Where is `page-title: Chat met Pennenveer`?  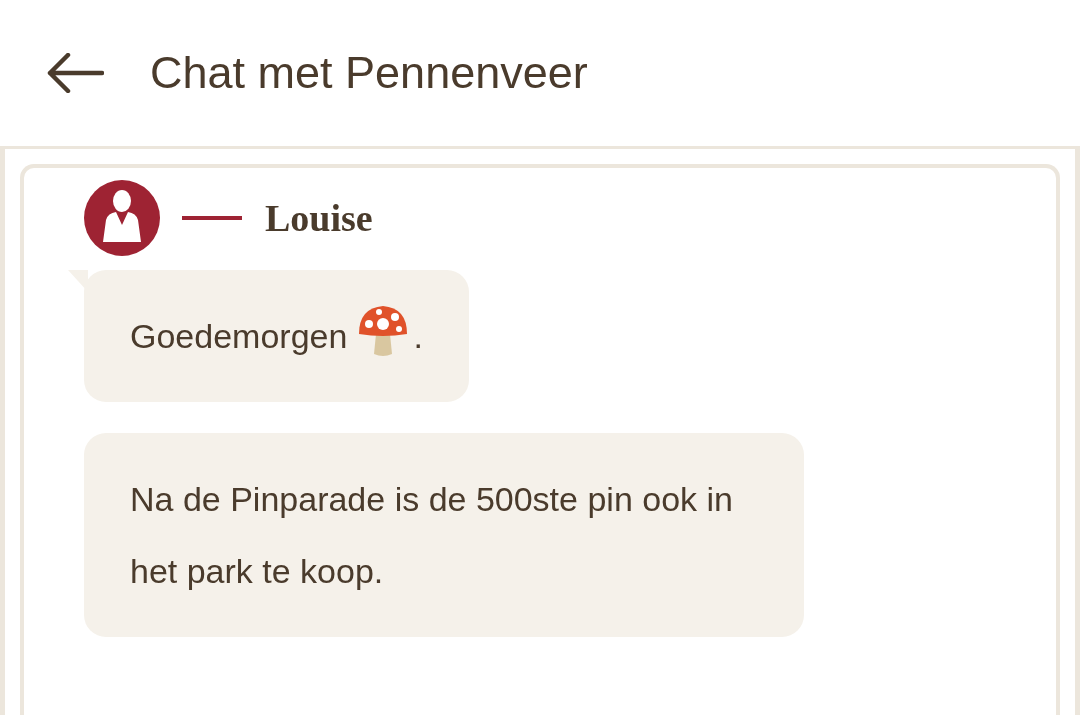
page-title: Chat met Pennenveer is located at coordinates (369, 73).